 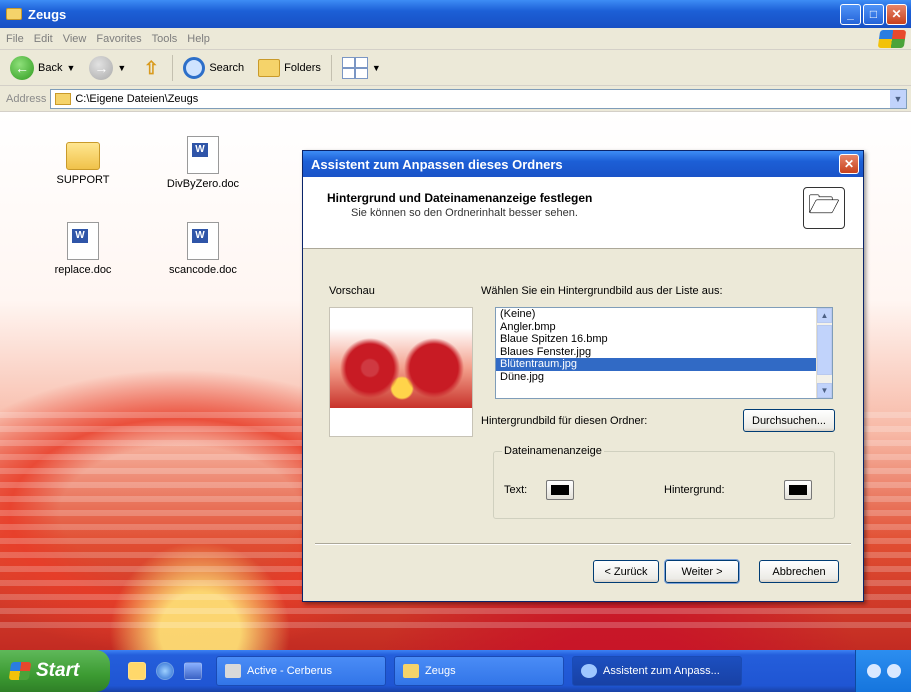 I want to click on back-arrow-icon: ←, so click(x=22, y=67).